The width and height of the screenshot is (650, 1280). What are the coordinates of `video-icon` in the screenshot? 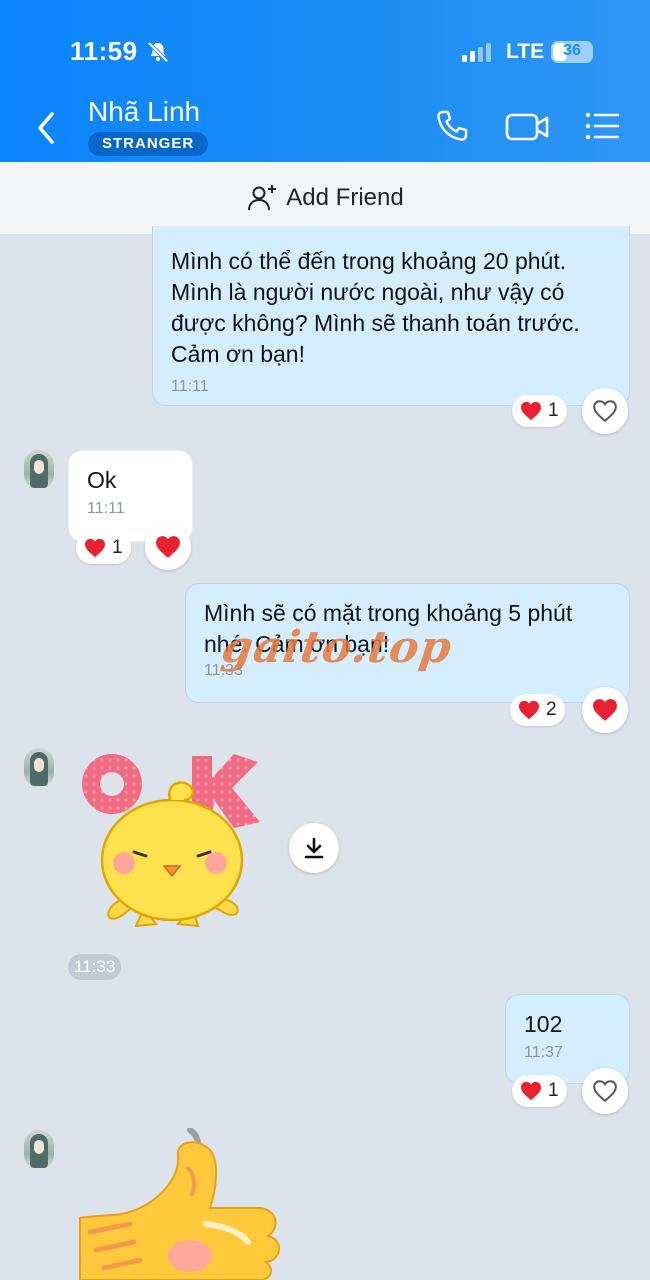 It's located at (527, 127).